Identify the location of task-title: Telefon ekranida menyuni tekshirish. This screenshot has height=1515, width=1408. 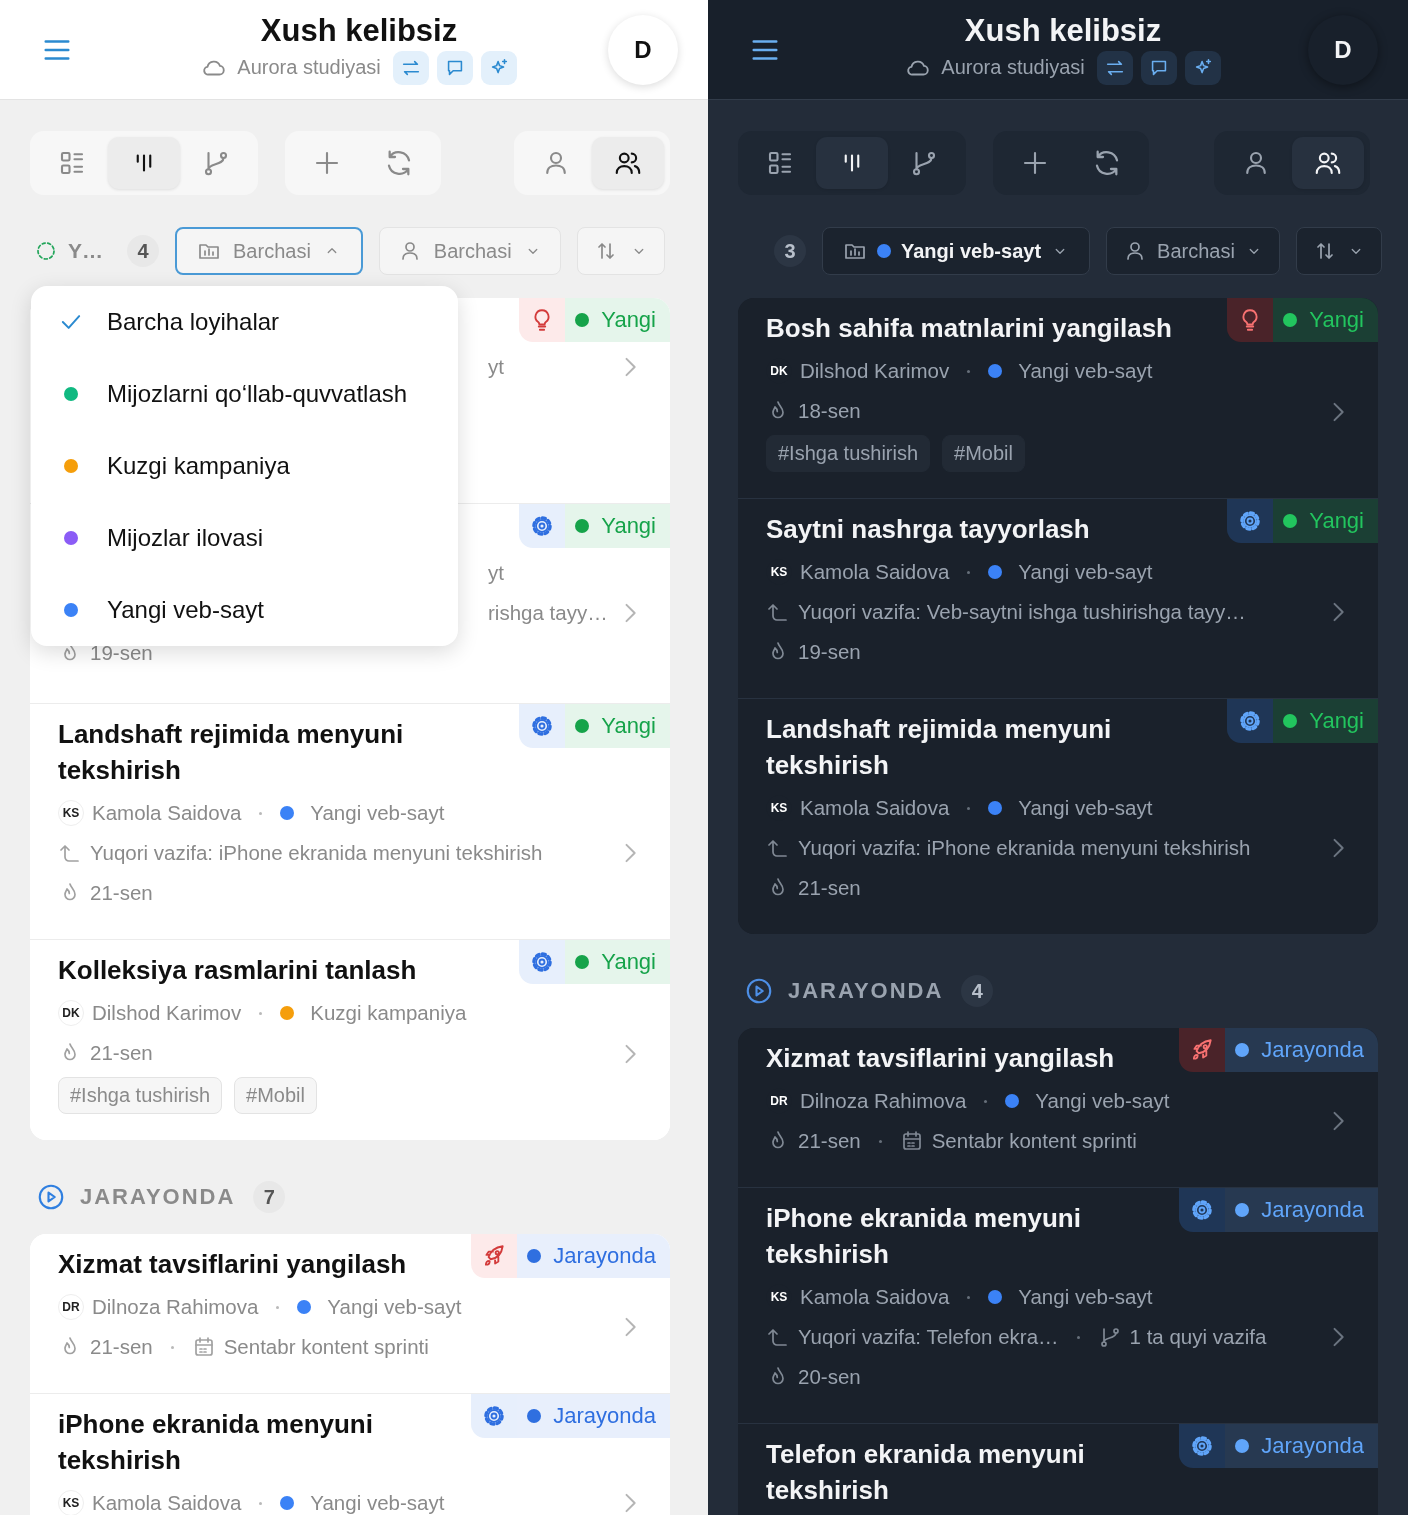
(926, 1472).